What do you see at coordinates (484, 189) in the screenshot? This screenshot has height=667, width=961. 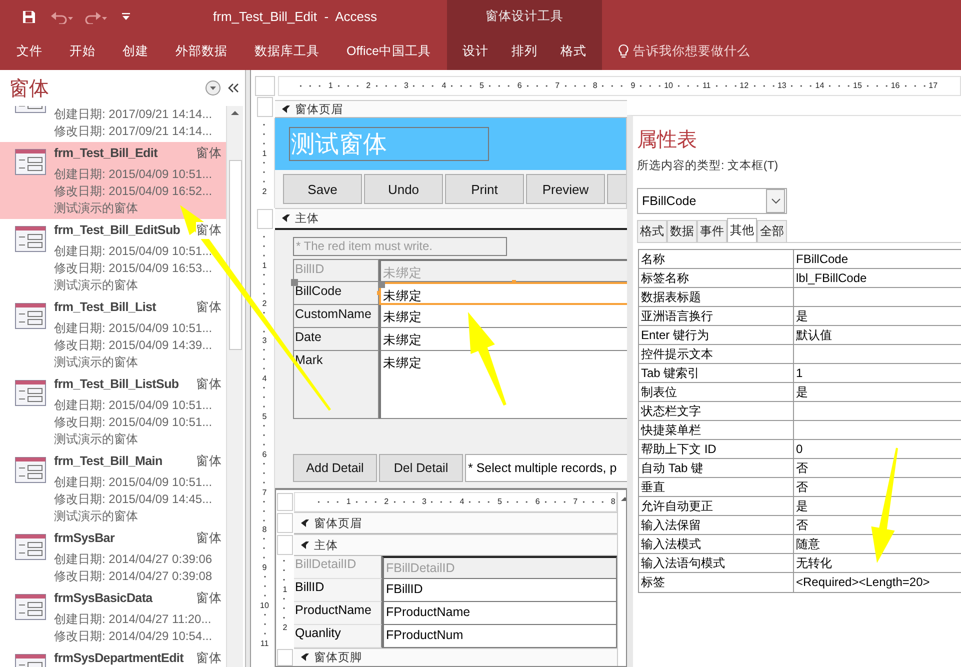 I see `form-button: Print` at bounding box center [484, 189].